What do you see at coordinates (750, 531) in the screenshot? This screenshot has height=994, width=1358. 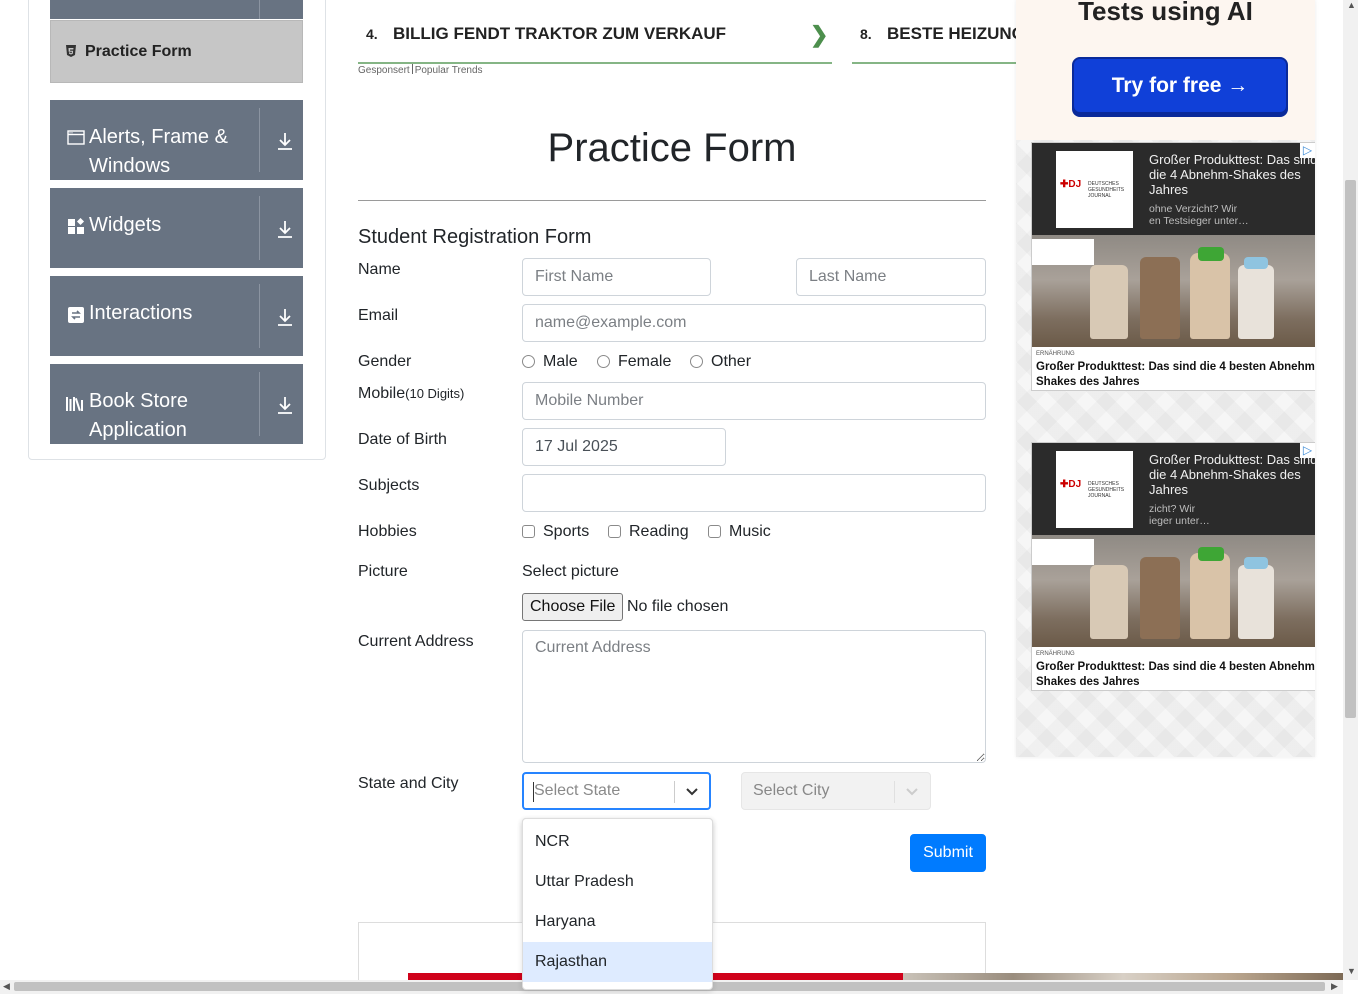 I see `checkbox-label: Music` at bounding box center [750, 531].